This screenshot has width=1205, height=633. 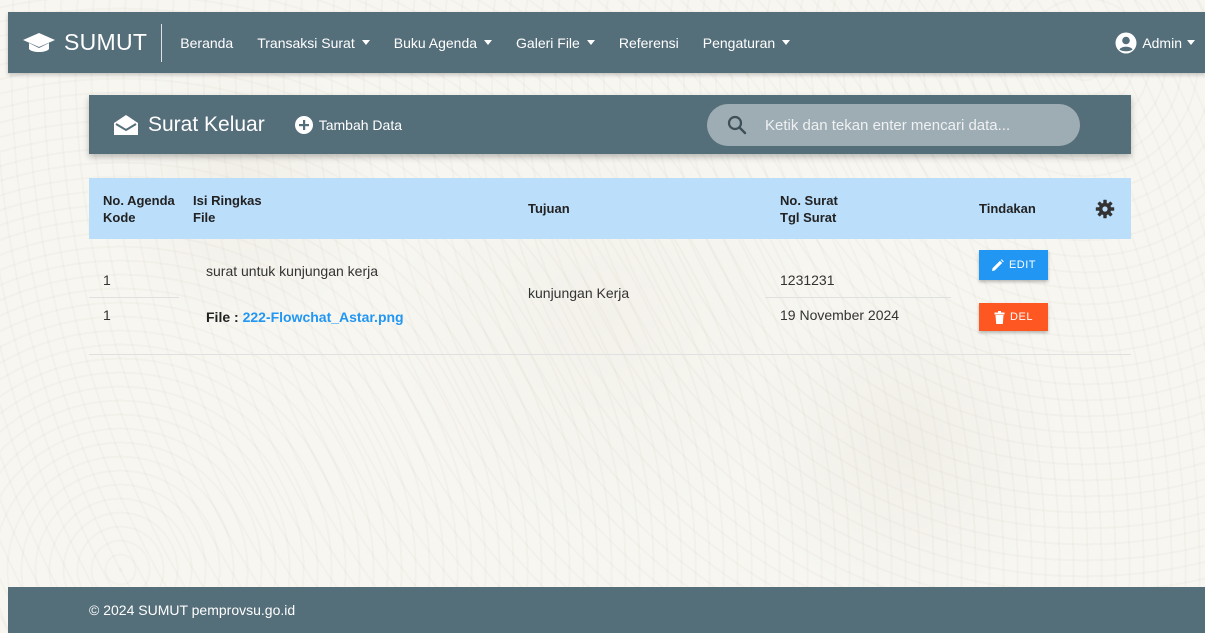 I want to click on search-icon, so click(x=737, y=125).